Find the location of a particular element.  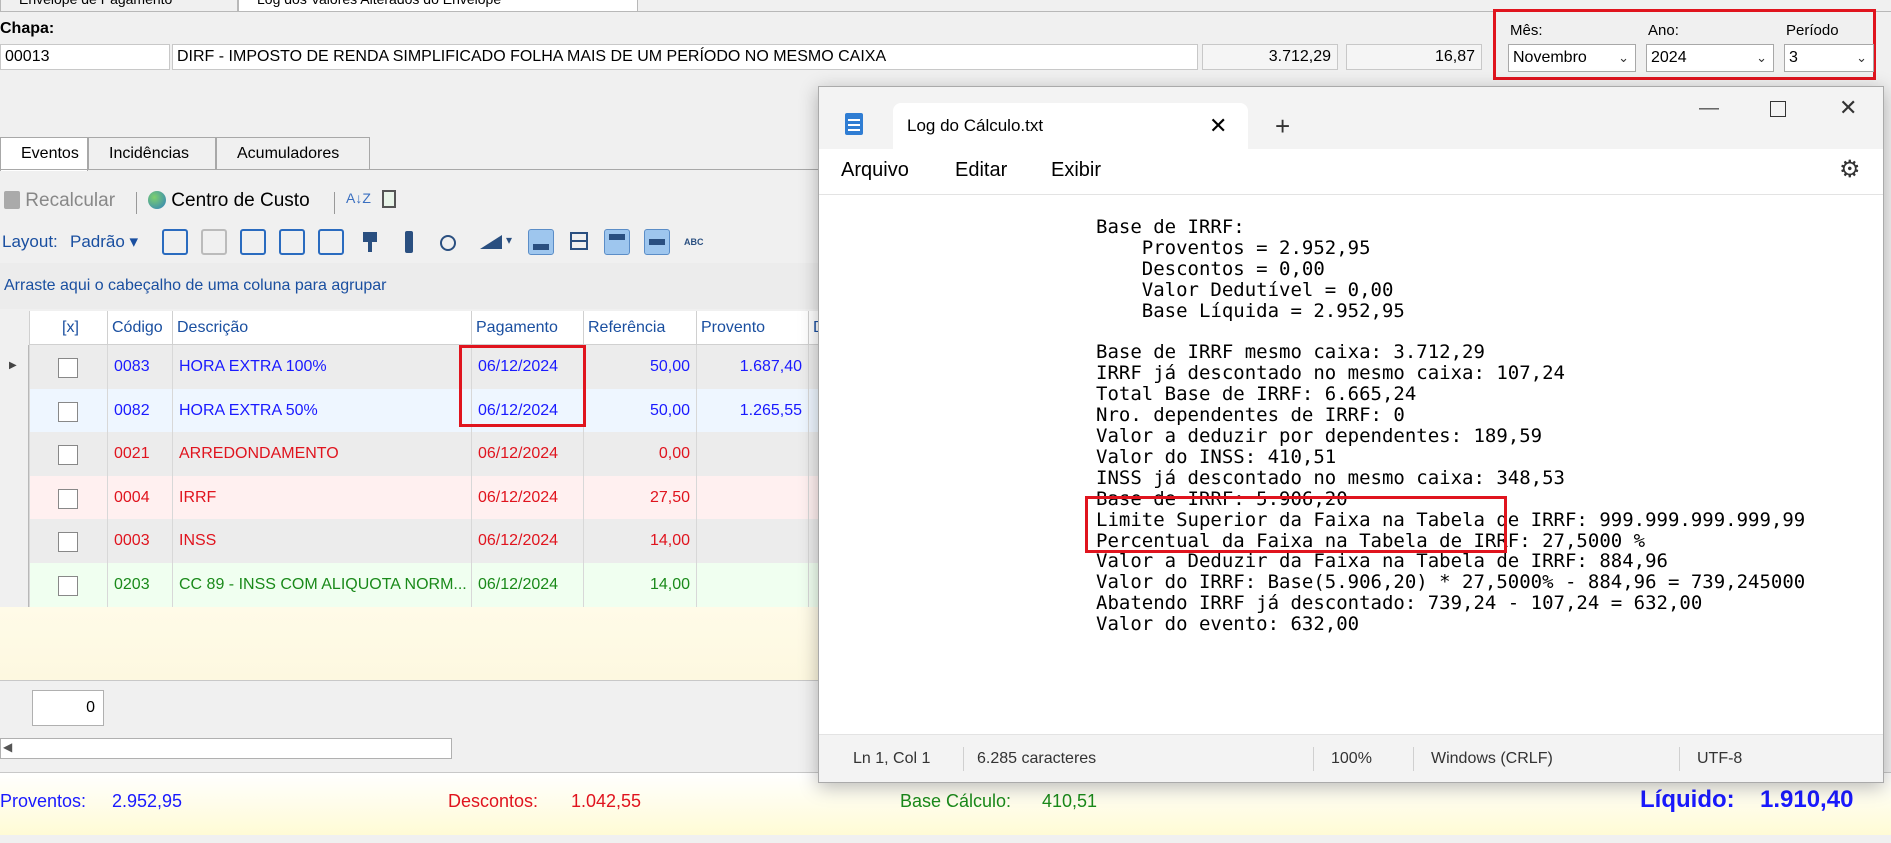

toolbar: Recalcular Centro de Custo A↓Z is located at coordinates (410, 202).